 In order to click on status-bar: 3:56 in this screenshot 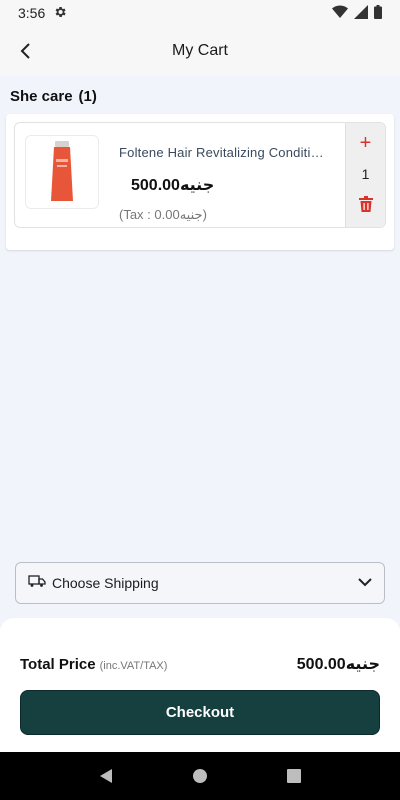, I will do `click(200, 13)`.